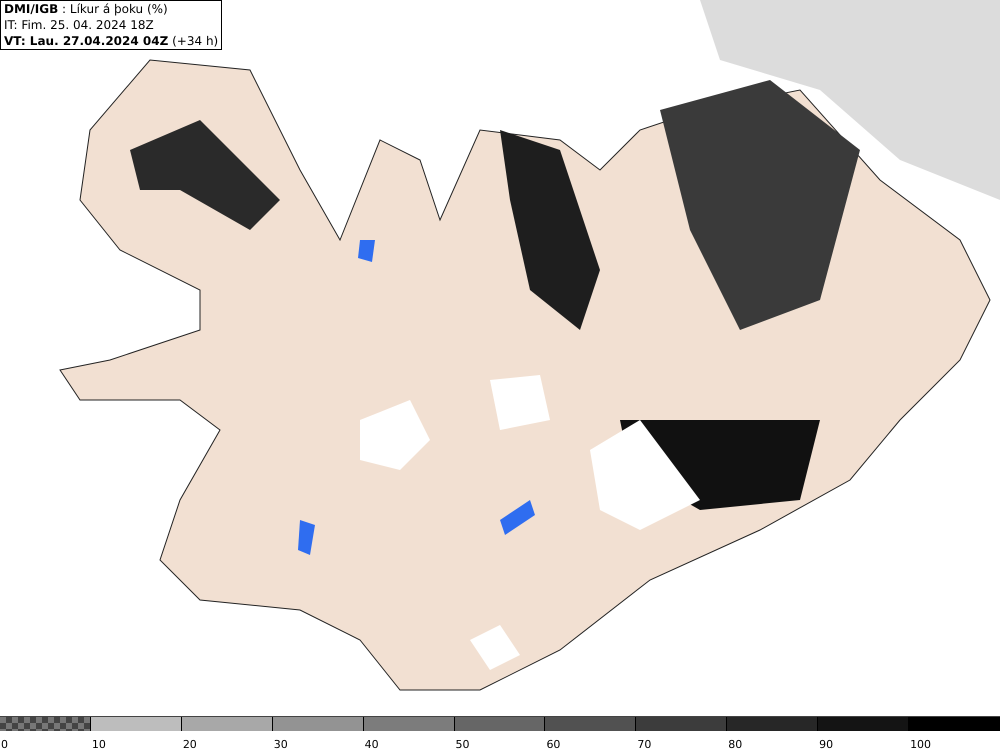 This screenshot has width=1000, height=750. What do you see at coordinates (826, 743) in the screenshot?
I see `legend-label: 90` at bounding box center [826, 743].